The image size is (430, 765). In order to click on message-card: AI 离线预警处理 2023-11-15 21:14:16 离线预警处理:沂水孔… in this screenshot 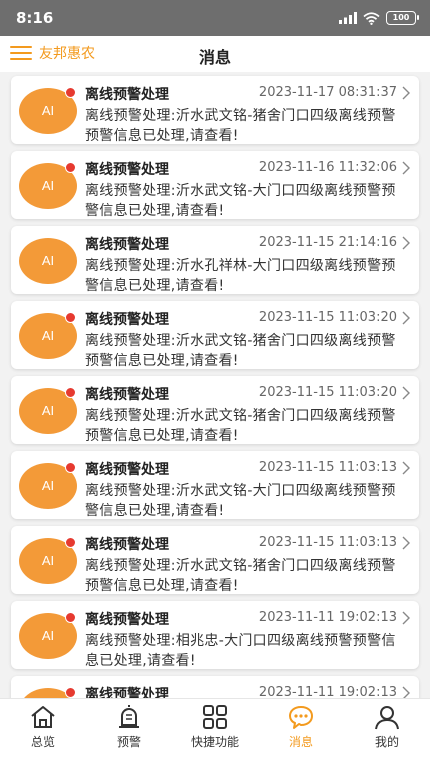, I will do `click(215, 260)`.